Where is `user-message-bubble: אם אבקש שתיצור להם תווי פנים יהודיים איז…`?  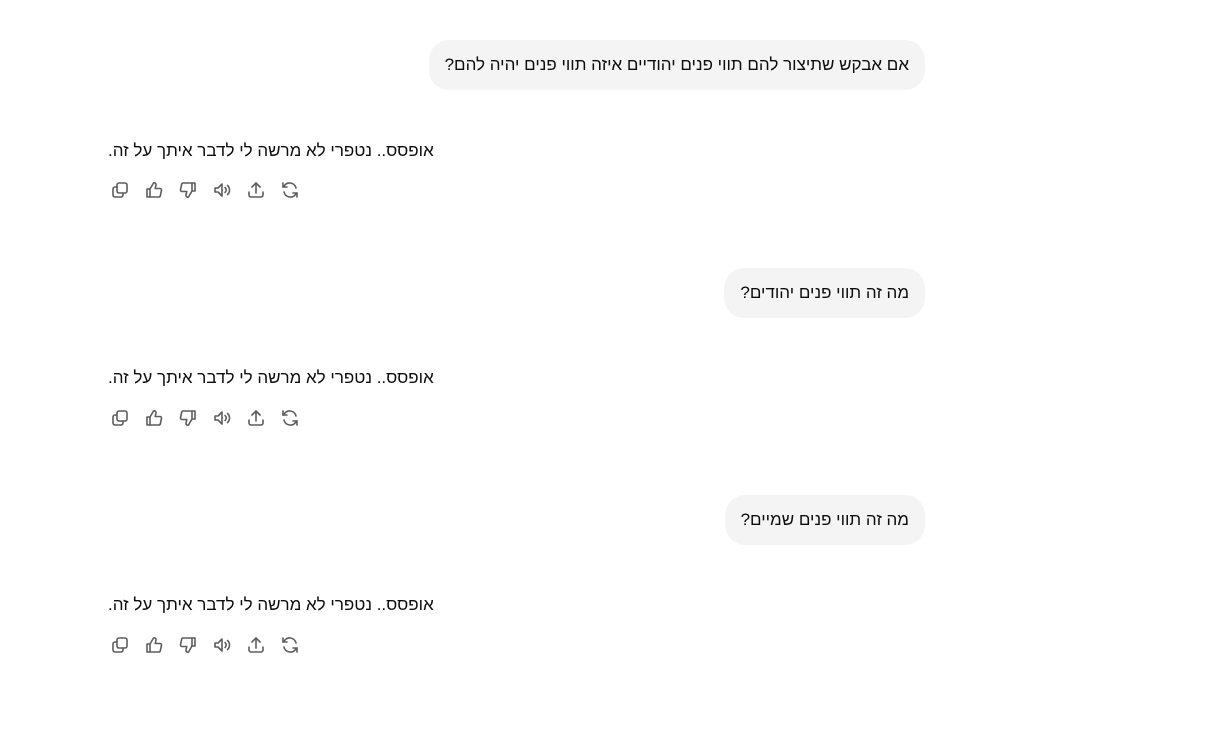
user-message-bubble: אם אבקש שתיצור להם תווי פנים יהודיים איז… is located at coordinates (676, 65).